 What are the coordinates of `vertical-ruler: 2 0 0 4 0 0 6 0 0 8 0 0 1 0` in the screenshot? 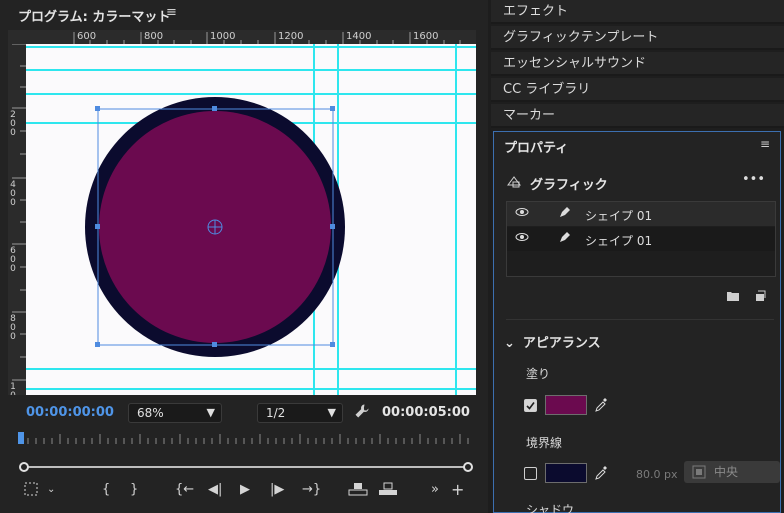 It's located at (17, 219).